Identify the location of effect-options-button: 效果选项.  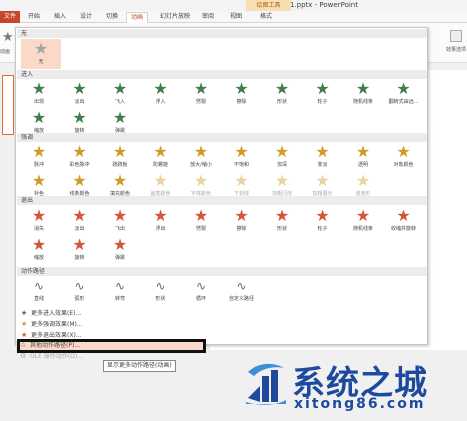
(456, 45).